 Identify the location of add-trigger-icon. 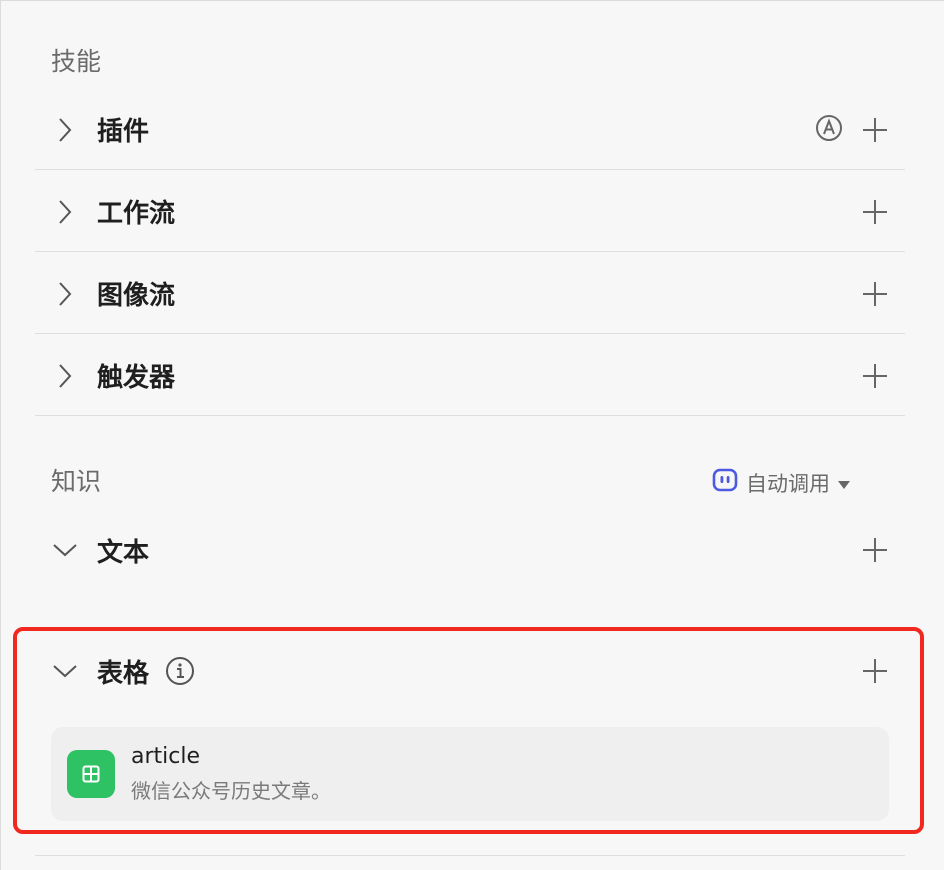
(875, 376).